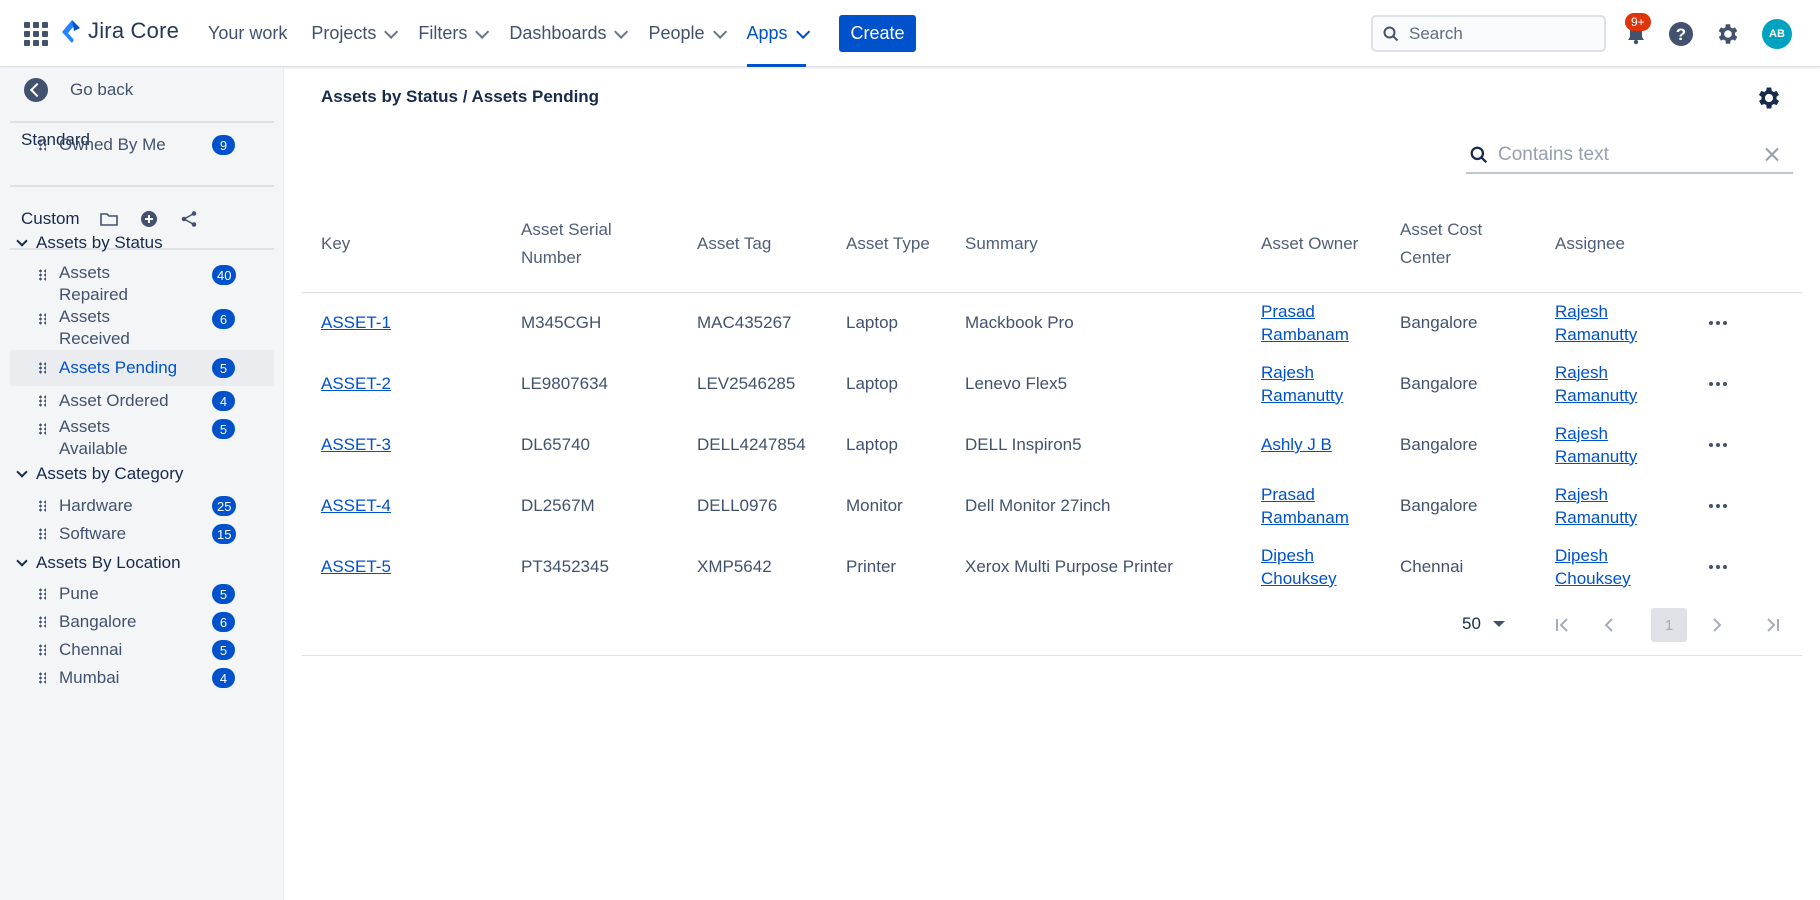 This screenshot has height=900, width=1820. What do you see at coordinates (356, 322) in the screenshot?
I see `issue-key-link: ASSET-1` at bounding box center [356, 322].